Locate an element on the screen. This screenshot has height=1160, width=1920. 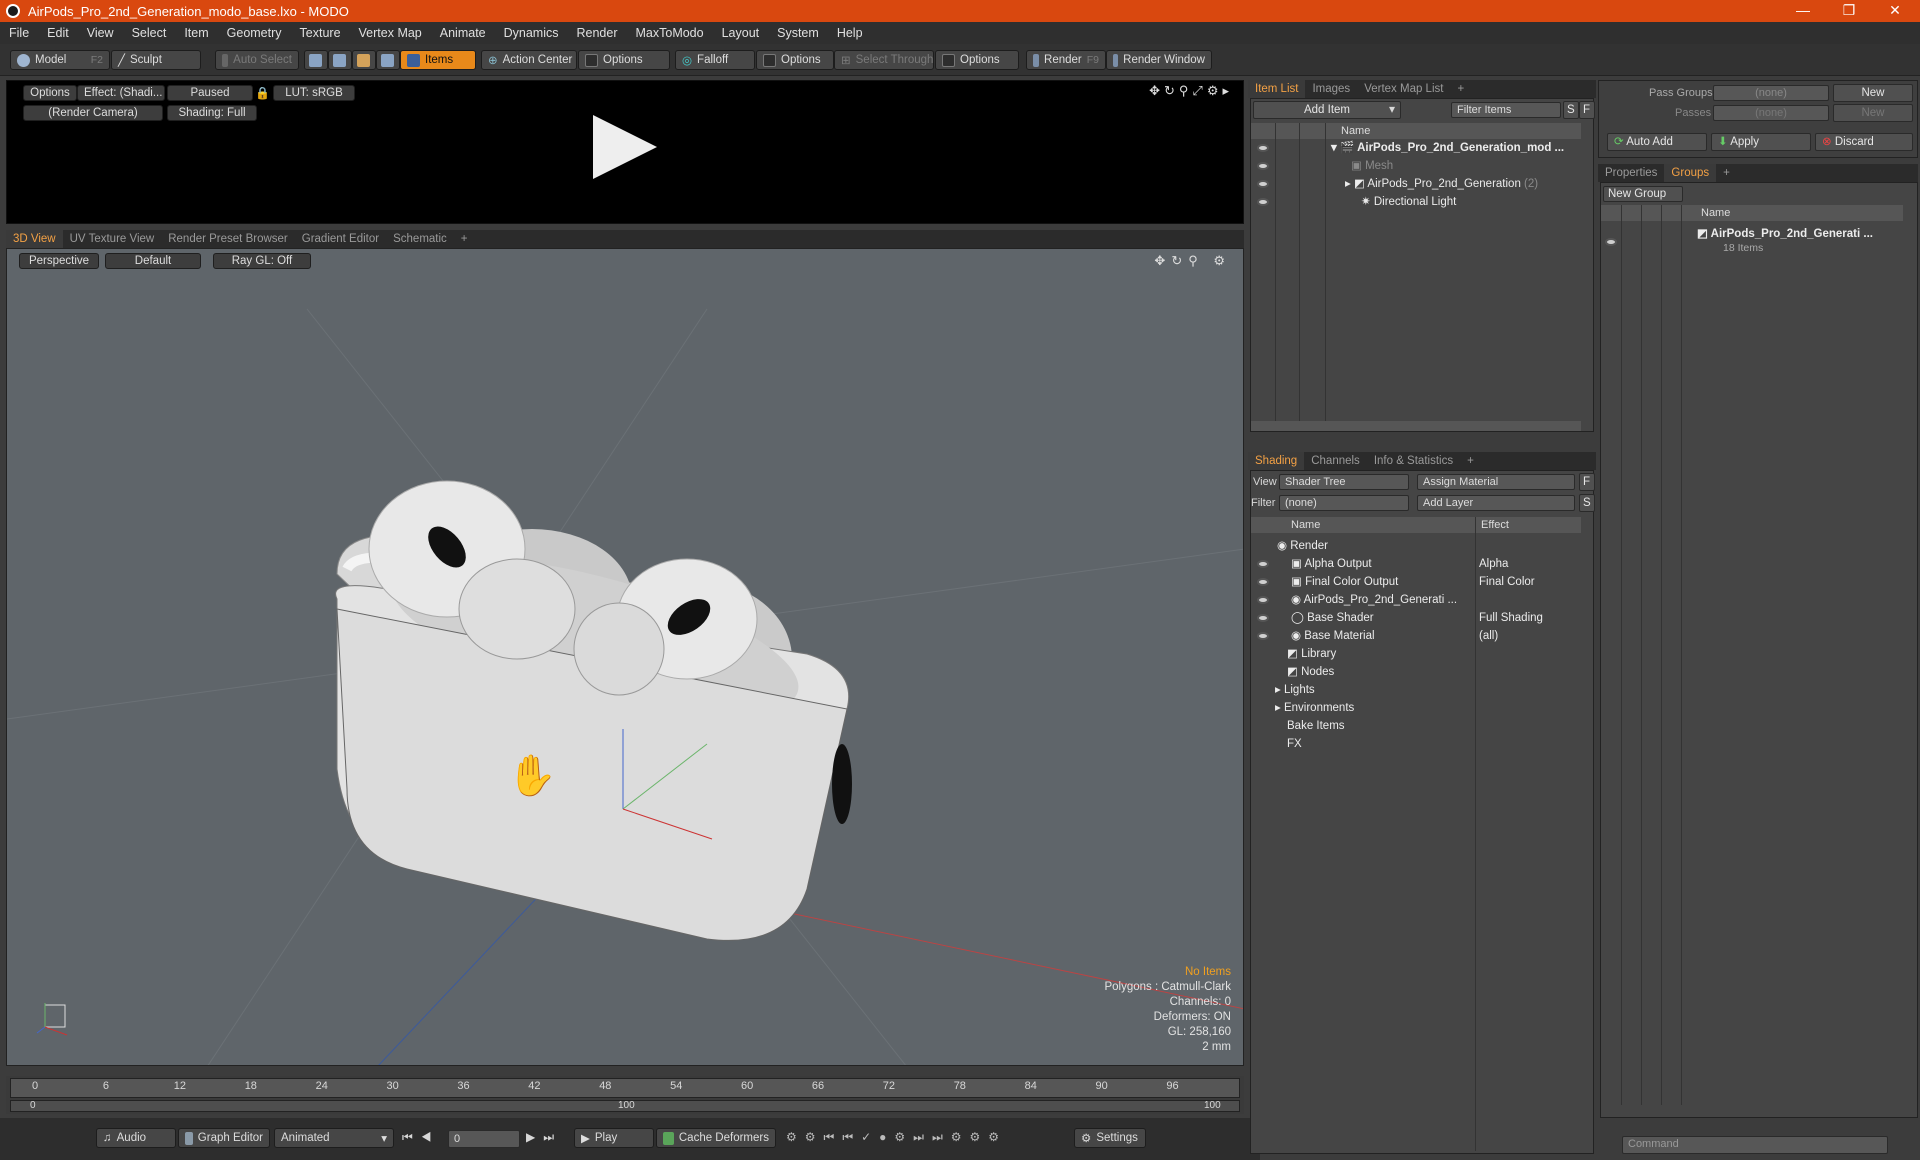
menu-render: Render is located at coordinates (597, 33).